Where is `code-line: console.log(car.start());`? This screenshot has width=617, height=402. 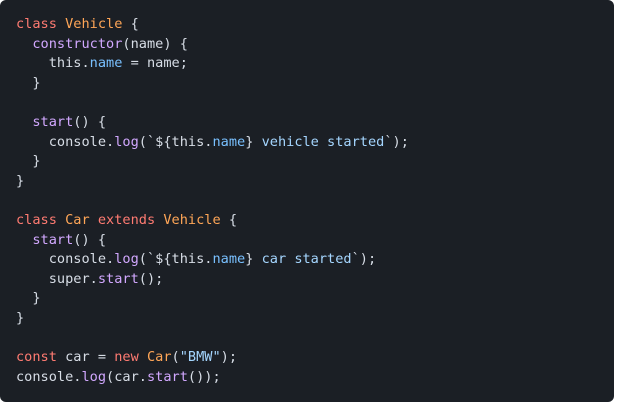 code-line: console.log(car.start()); is located at coordinates (212, 378).